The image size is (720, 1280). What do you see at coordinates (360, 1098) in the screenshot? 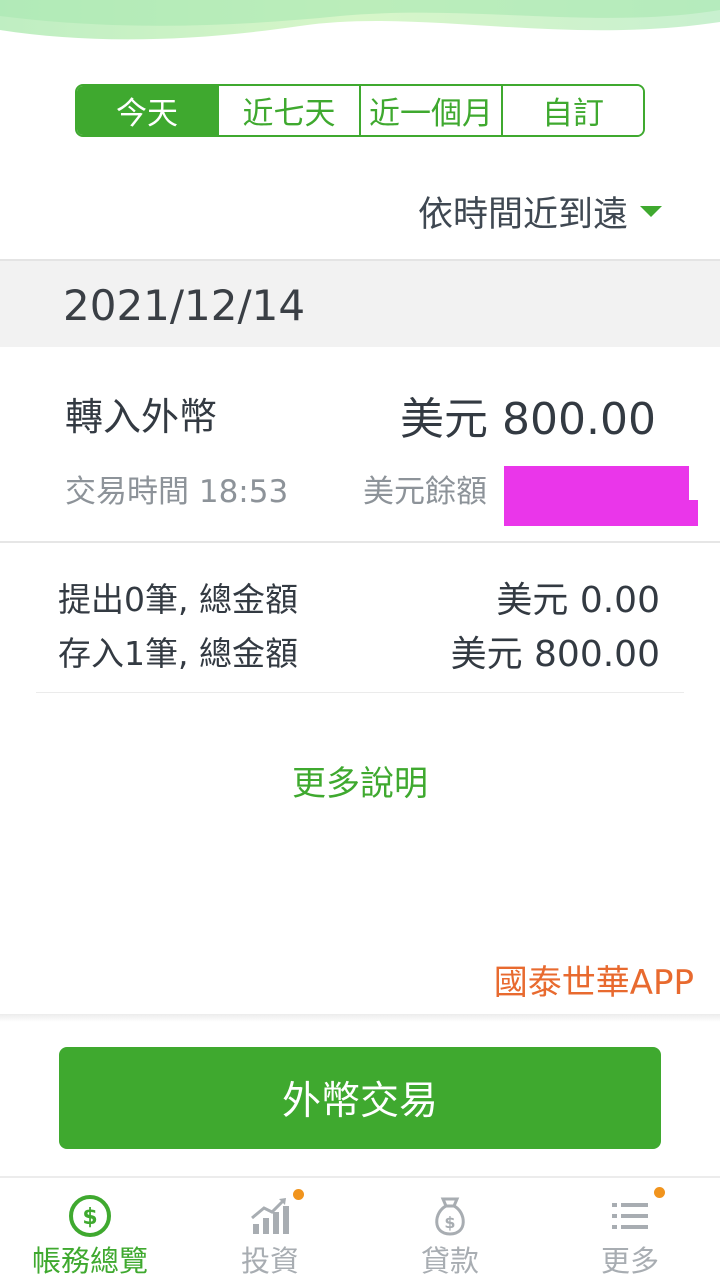
I see `fx-transaction-button: 外幣交易` at bounding box center [360, 1098].